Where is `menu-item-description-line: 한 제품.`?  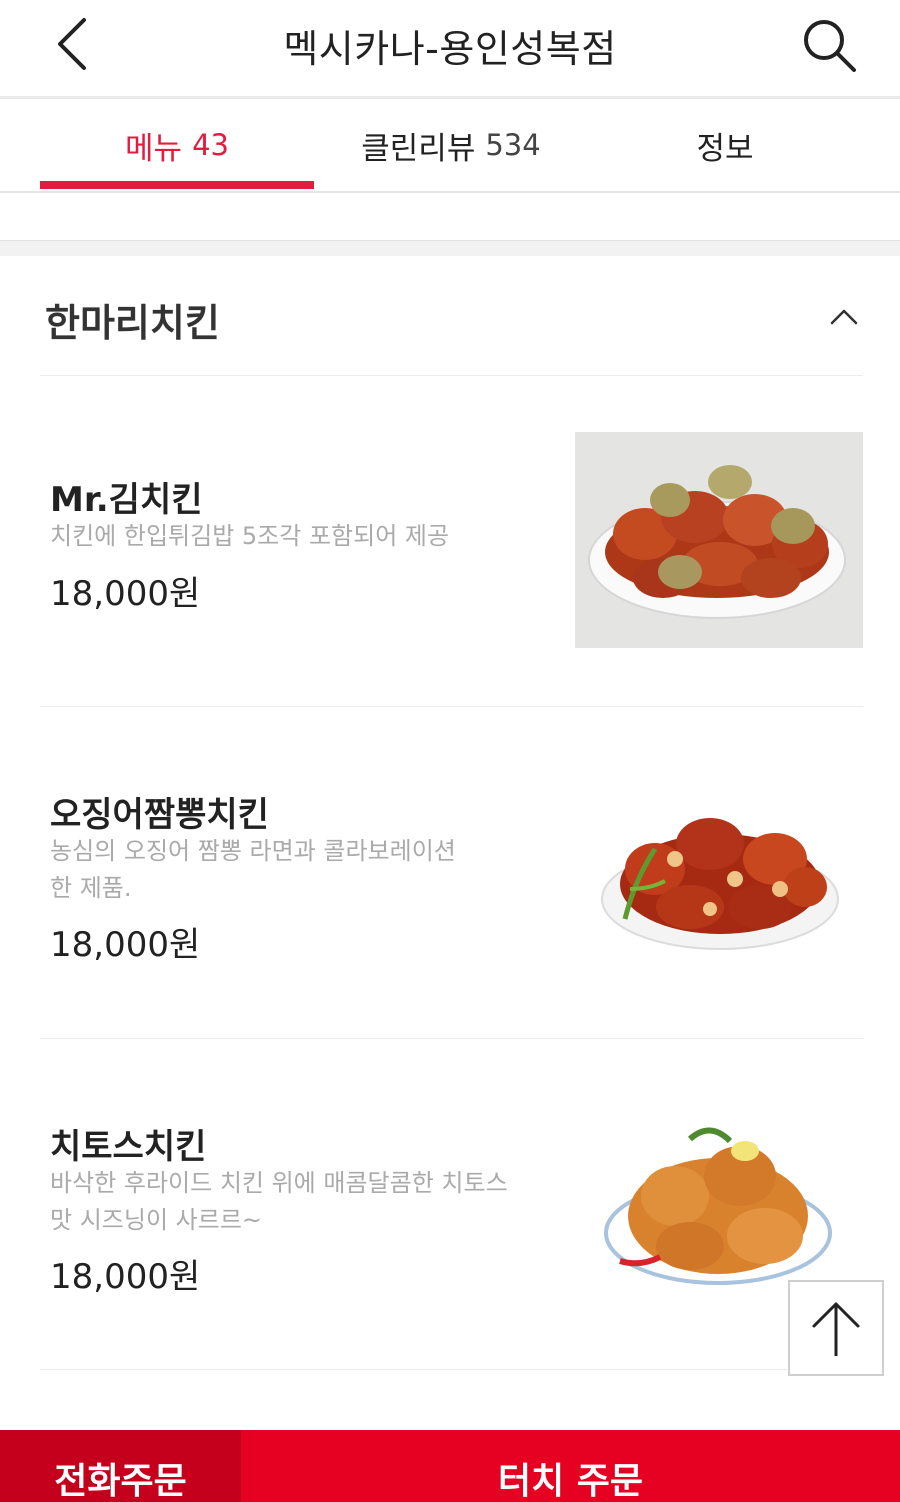 menu-item-description-line: 한 제품. is located at coordinates (91, 888).